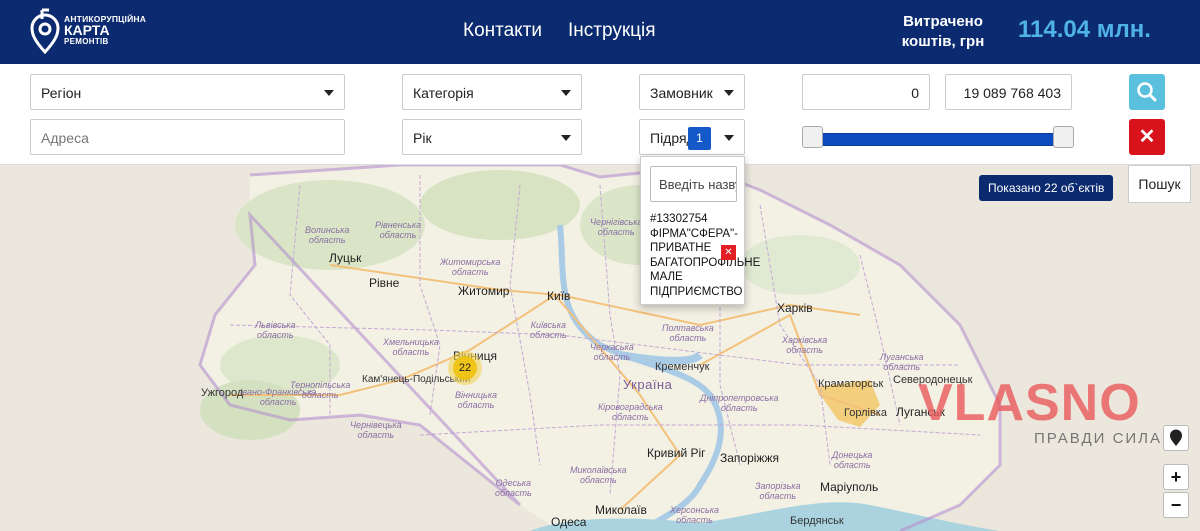 This screenshot has width=1200, height=531. What do you see at coordinates (61, 93) in the screenshot?
I see `region-select-value: Регіон` at bounding box center [61, 93].